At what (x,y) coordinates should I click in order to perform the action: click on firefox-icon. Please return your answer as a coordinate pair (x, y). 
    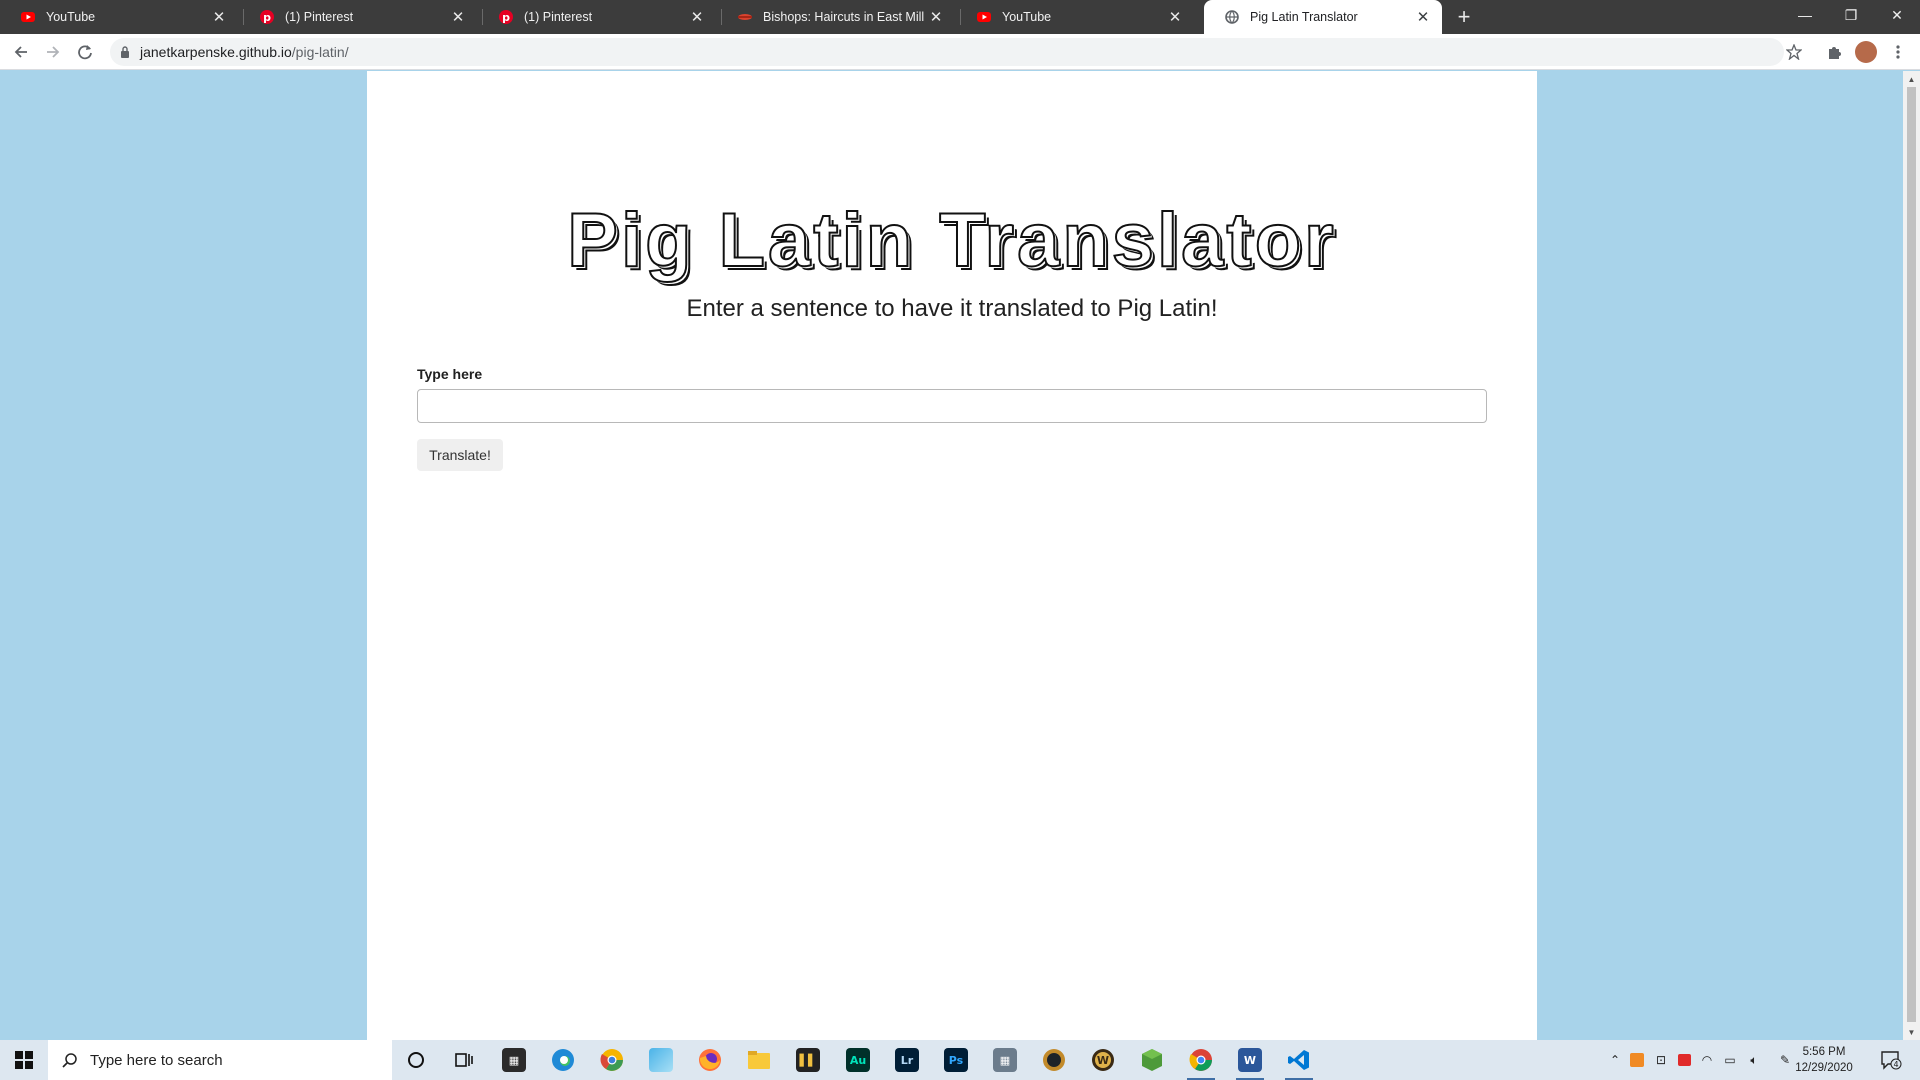
    Looking at the image, I should click on (710, 1060).